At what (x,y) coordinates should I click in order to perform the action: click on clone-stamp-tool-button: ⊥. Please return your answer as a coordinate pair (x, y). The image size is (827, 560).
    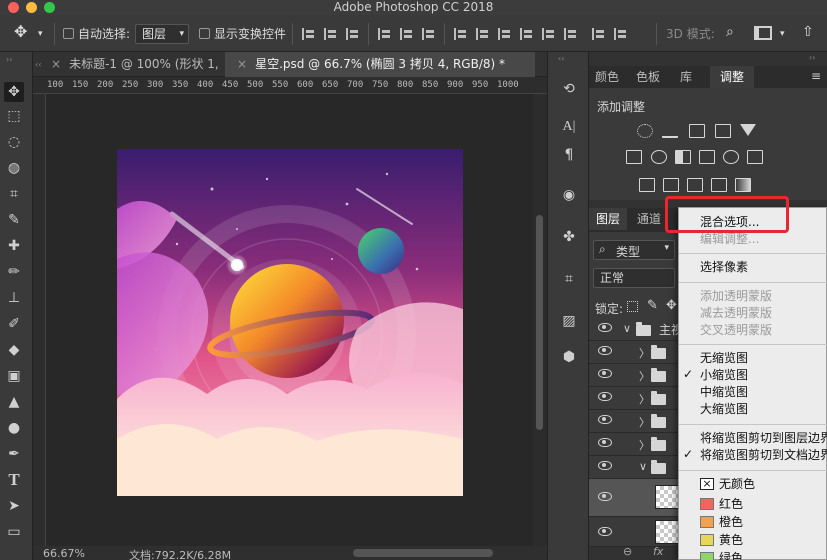
    Looking at the image, I should click on (14, 298).